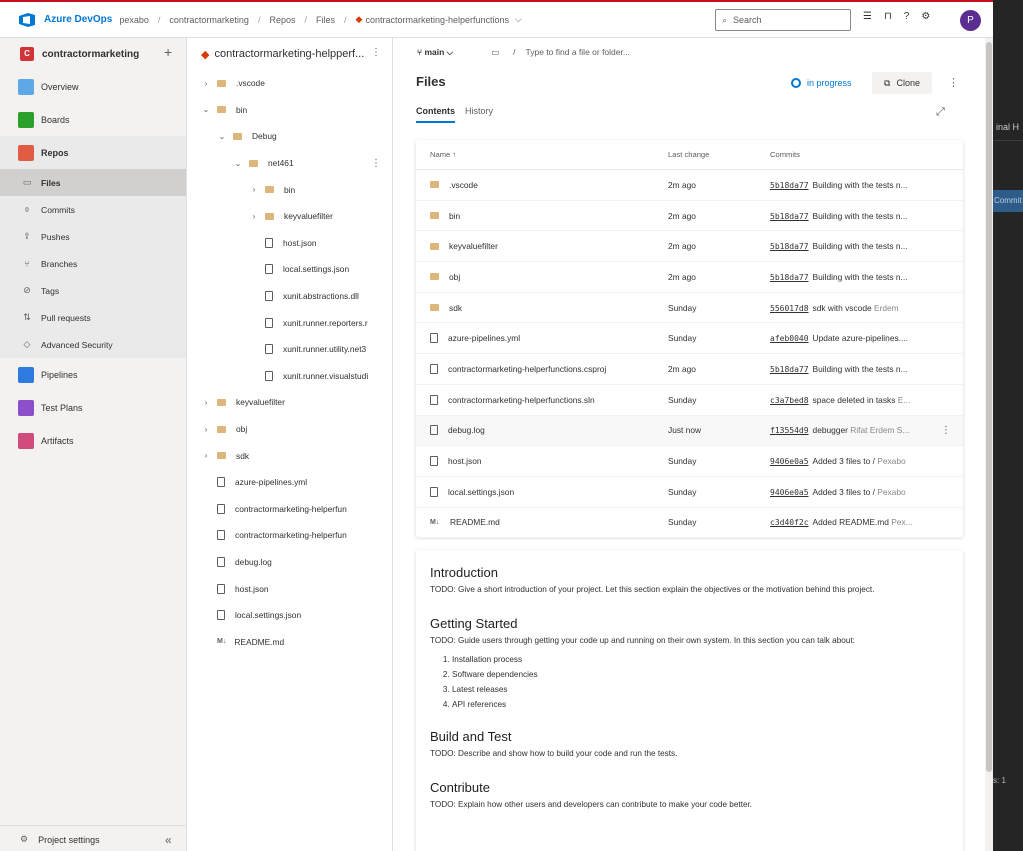 The height and width of the screenshot is (851, 1023). I want to click on tree-item: debug.log, so click(289, 562).